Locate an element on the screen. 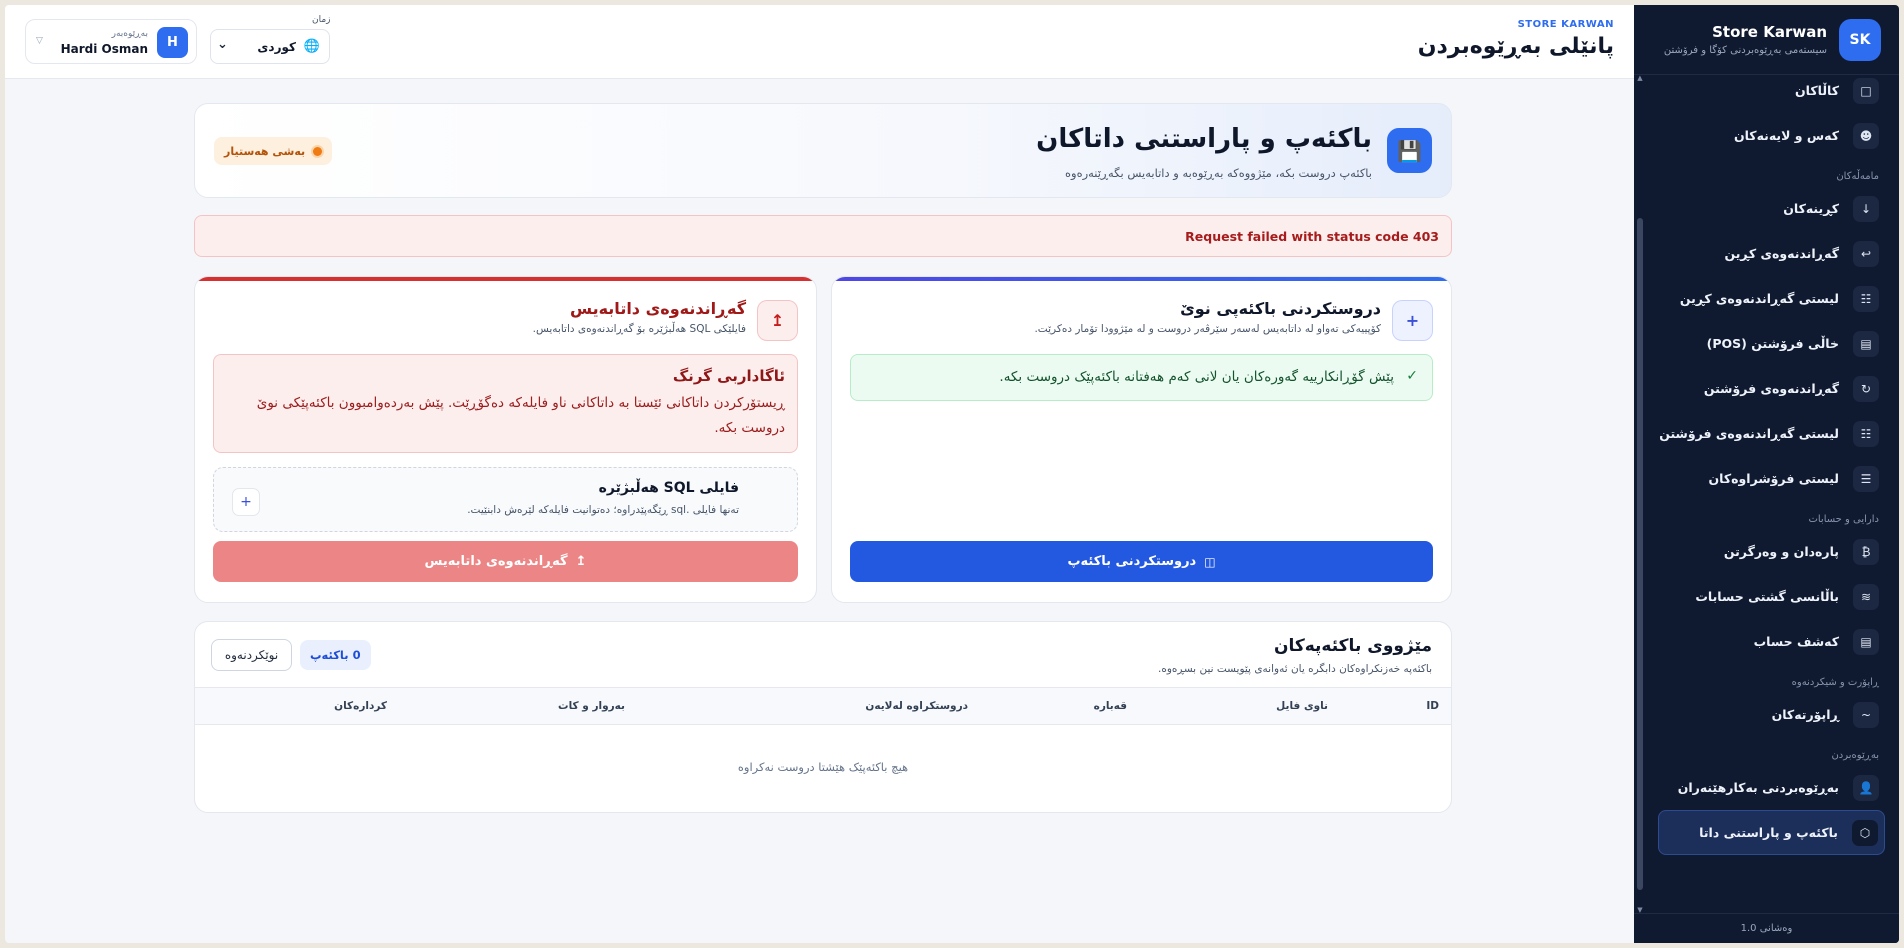 This screenshot has width=1904, height=948. chevron-down-icon: ⌄ is located at coordinates (222, 44).